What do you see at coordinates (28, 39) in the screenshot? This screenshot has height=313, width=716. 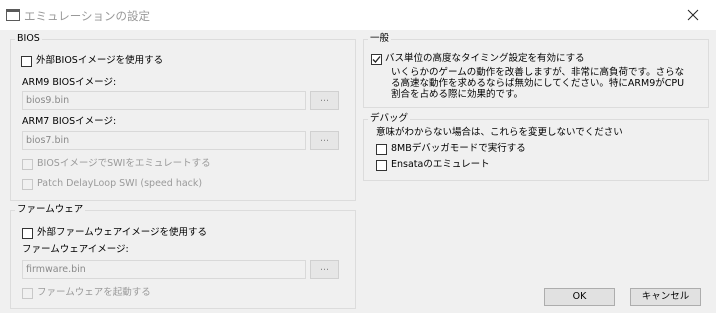 I see `bios-legend: BIOS` at bounding box center [28, 39].